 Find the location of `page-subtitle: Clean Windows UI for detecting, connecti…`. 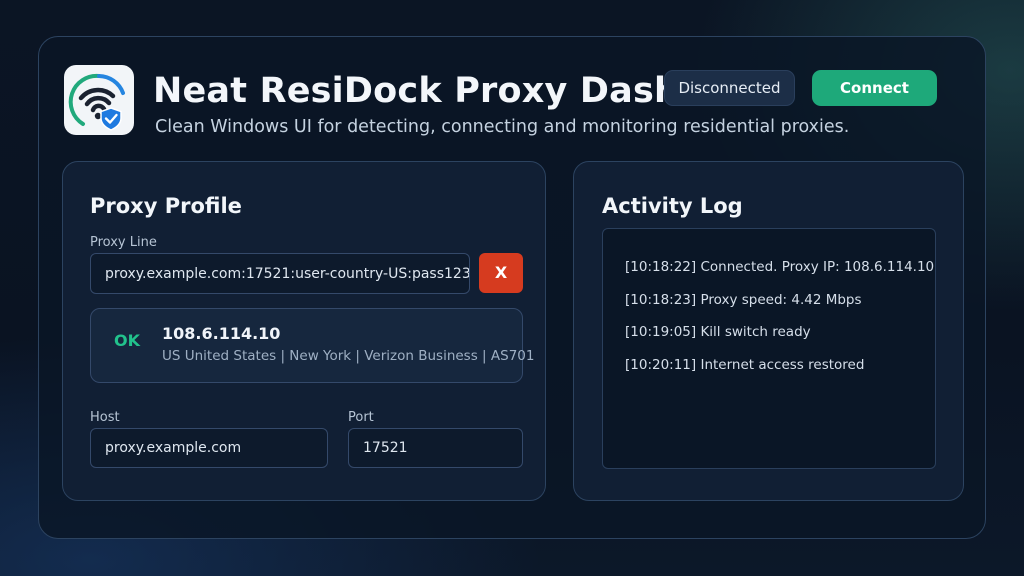

page-subtitle: Clean Windows UI for detecting, connecti… is located at coordinates (502, 127).